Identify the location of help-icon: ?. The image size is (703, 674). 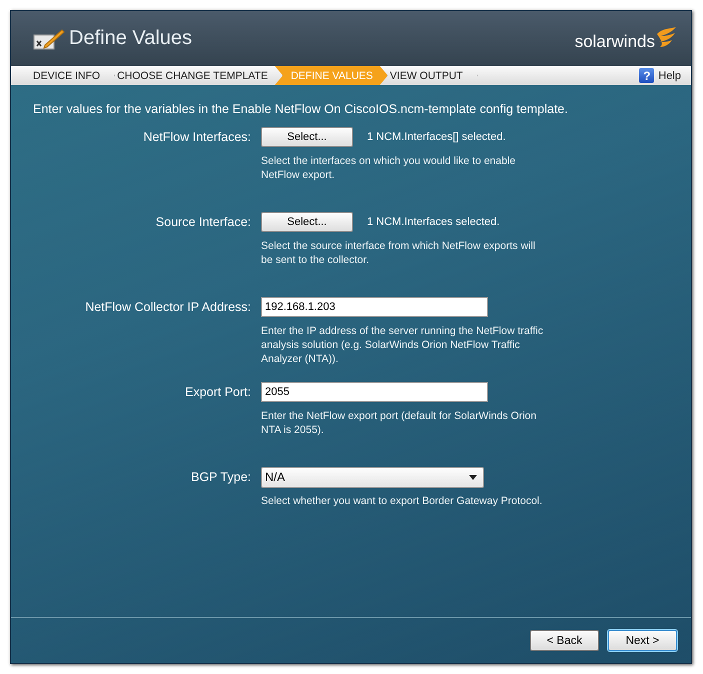
(646, 75).